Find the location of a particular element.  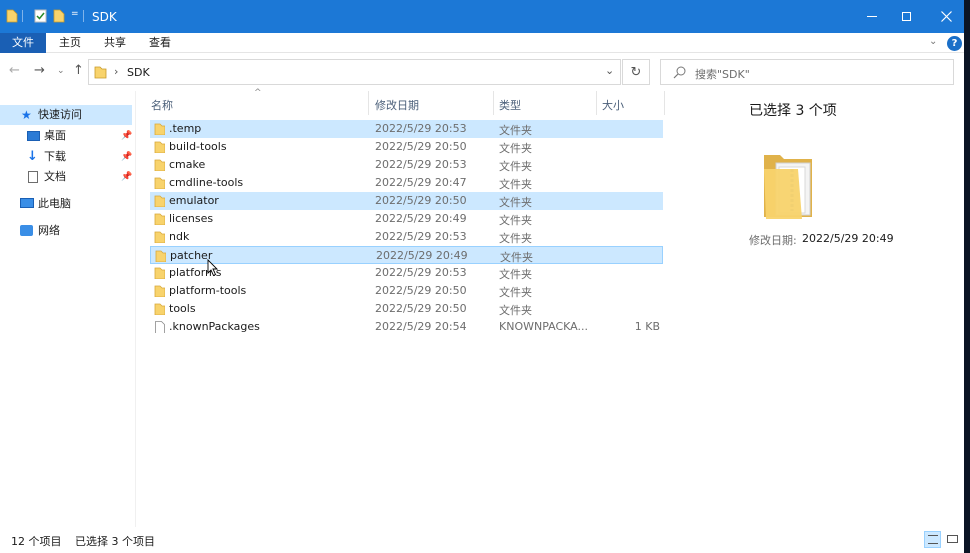

desktop-edge is located at coordinates (967, 276).